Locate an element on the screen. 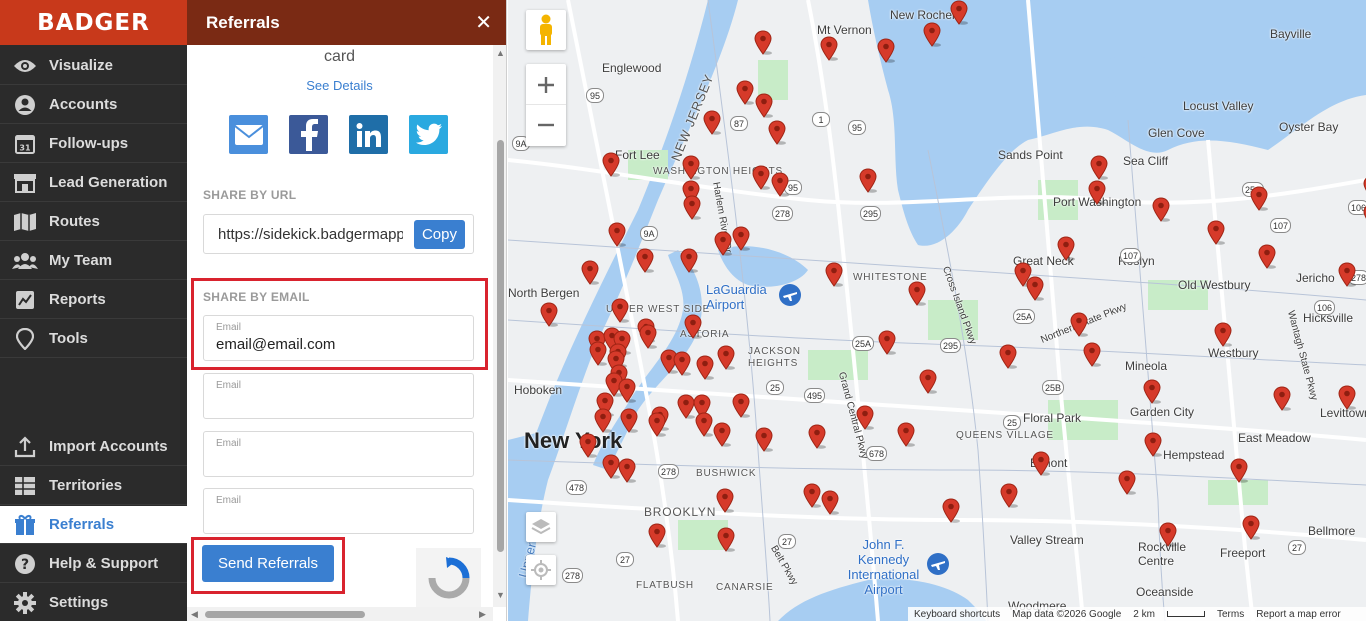  send-referrals-button: Send Referrals is located at coordinates (268, 563).